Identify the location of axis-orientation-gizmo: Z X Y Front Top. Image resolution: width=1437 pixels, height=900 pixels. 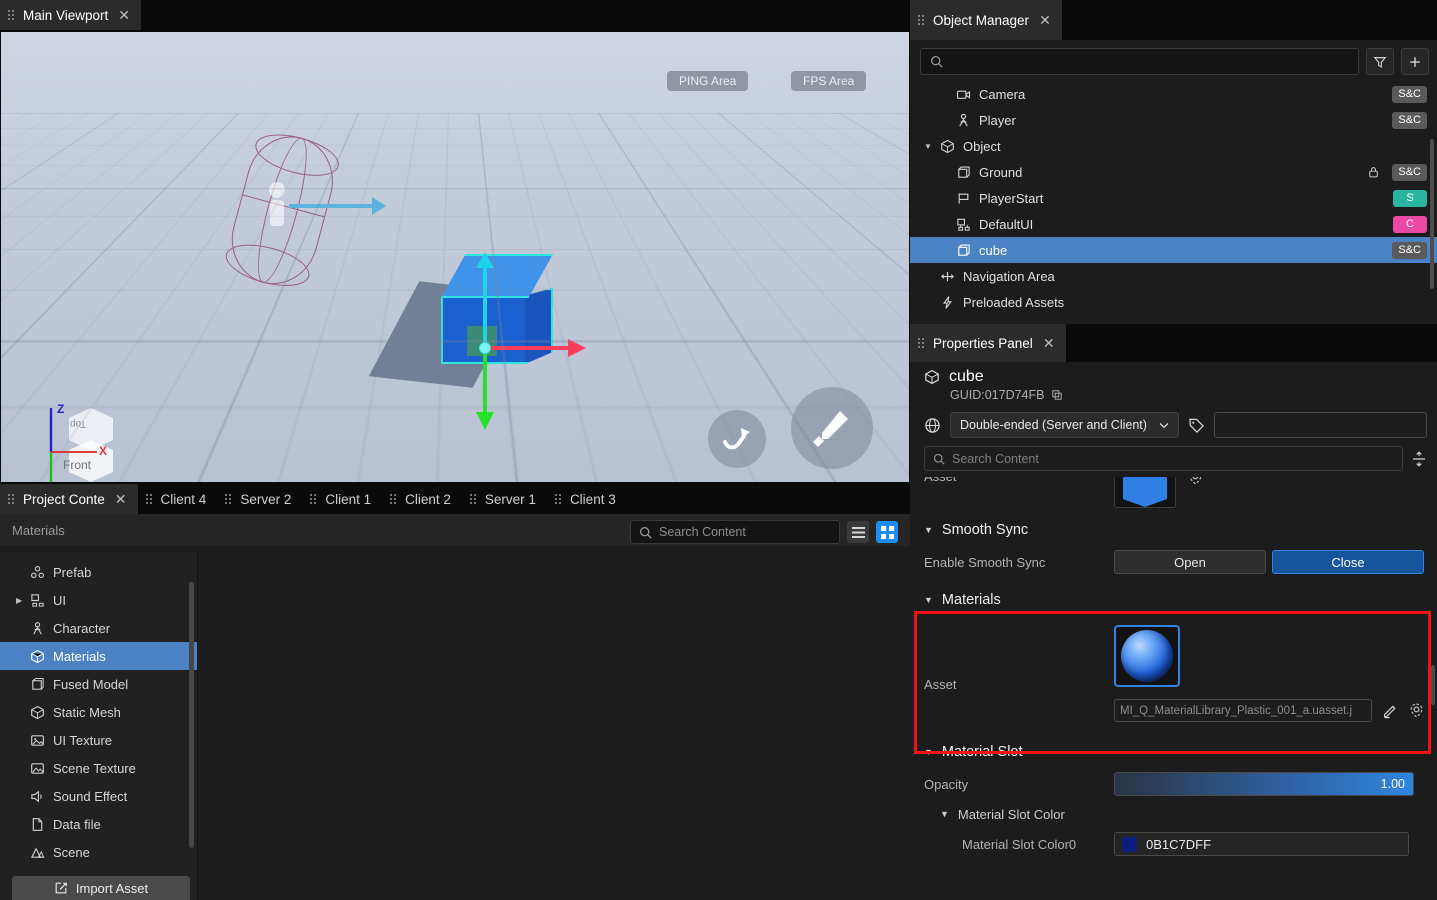
(84, 441).